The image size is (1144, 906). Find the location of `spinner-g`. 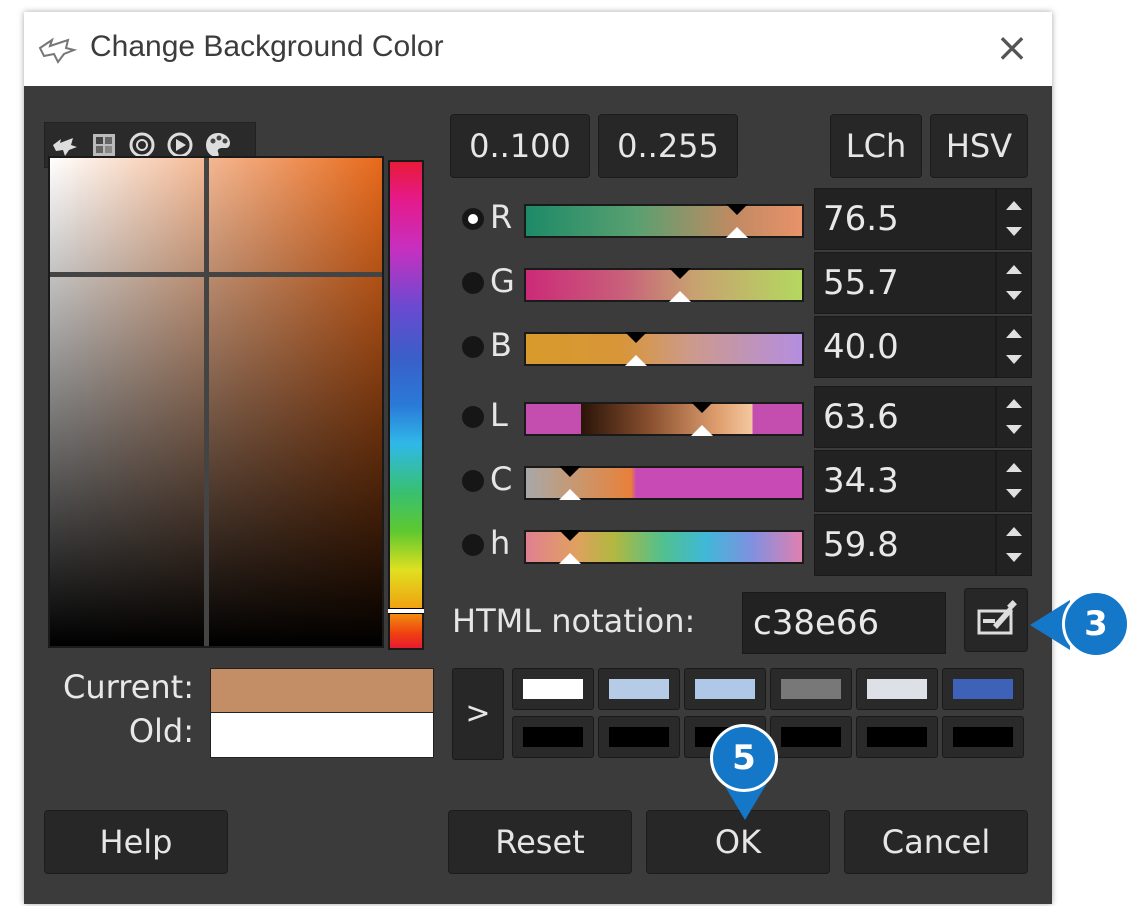

spinner-g is located at coordinates (1014, 283).